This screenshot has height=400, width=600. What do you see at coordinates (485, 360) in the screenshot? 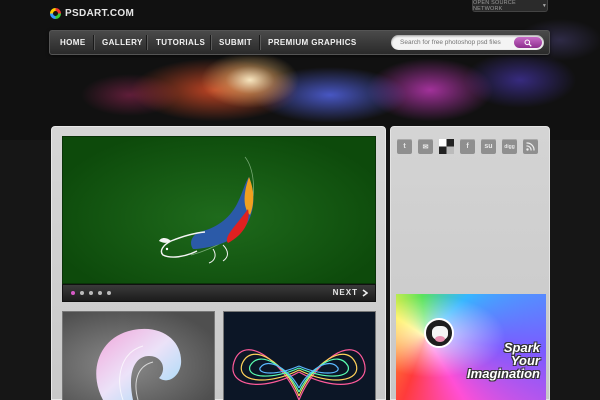
I see `ad-headline: Spark Your Imagination` at bounding box center [485, 360].